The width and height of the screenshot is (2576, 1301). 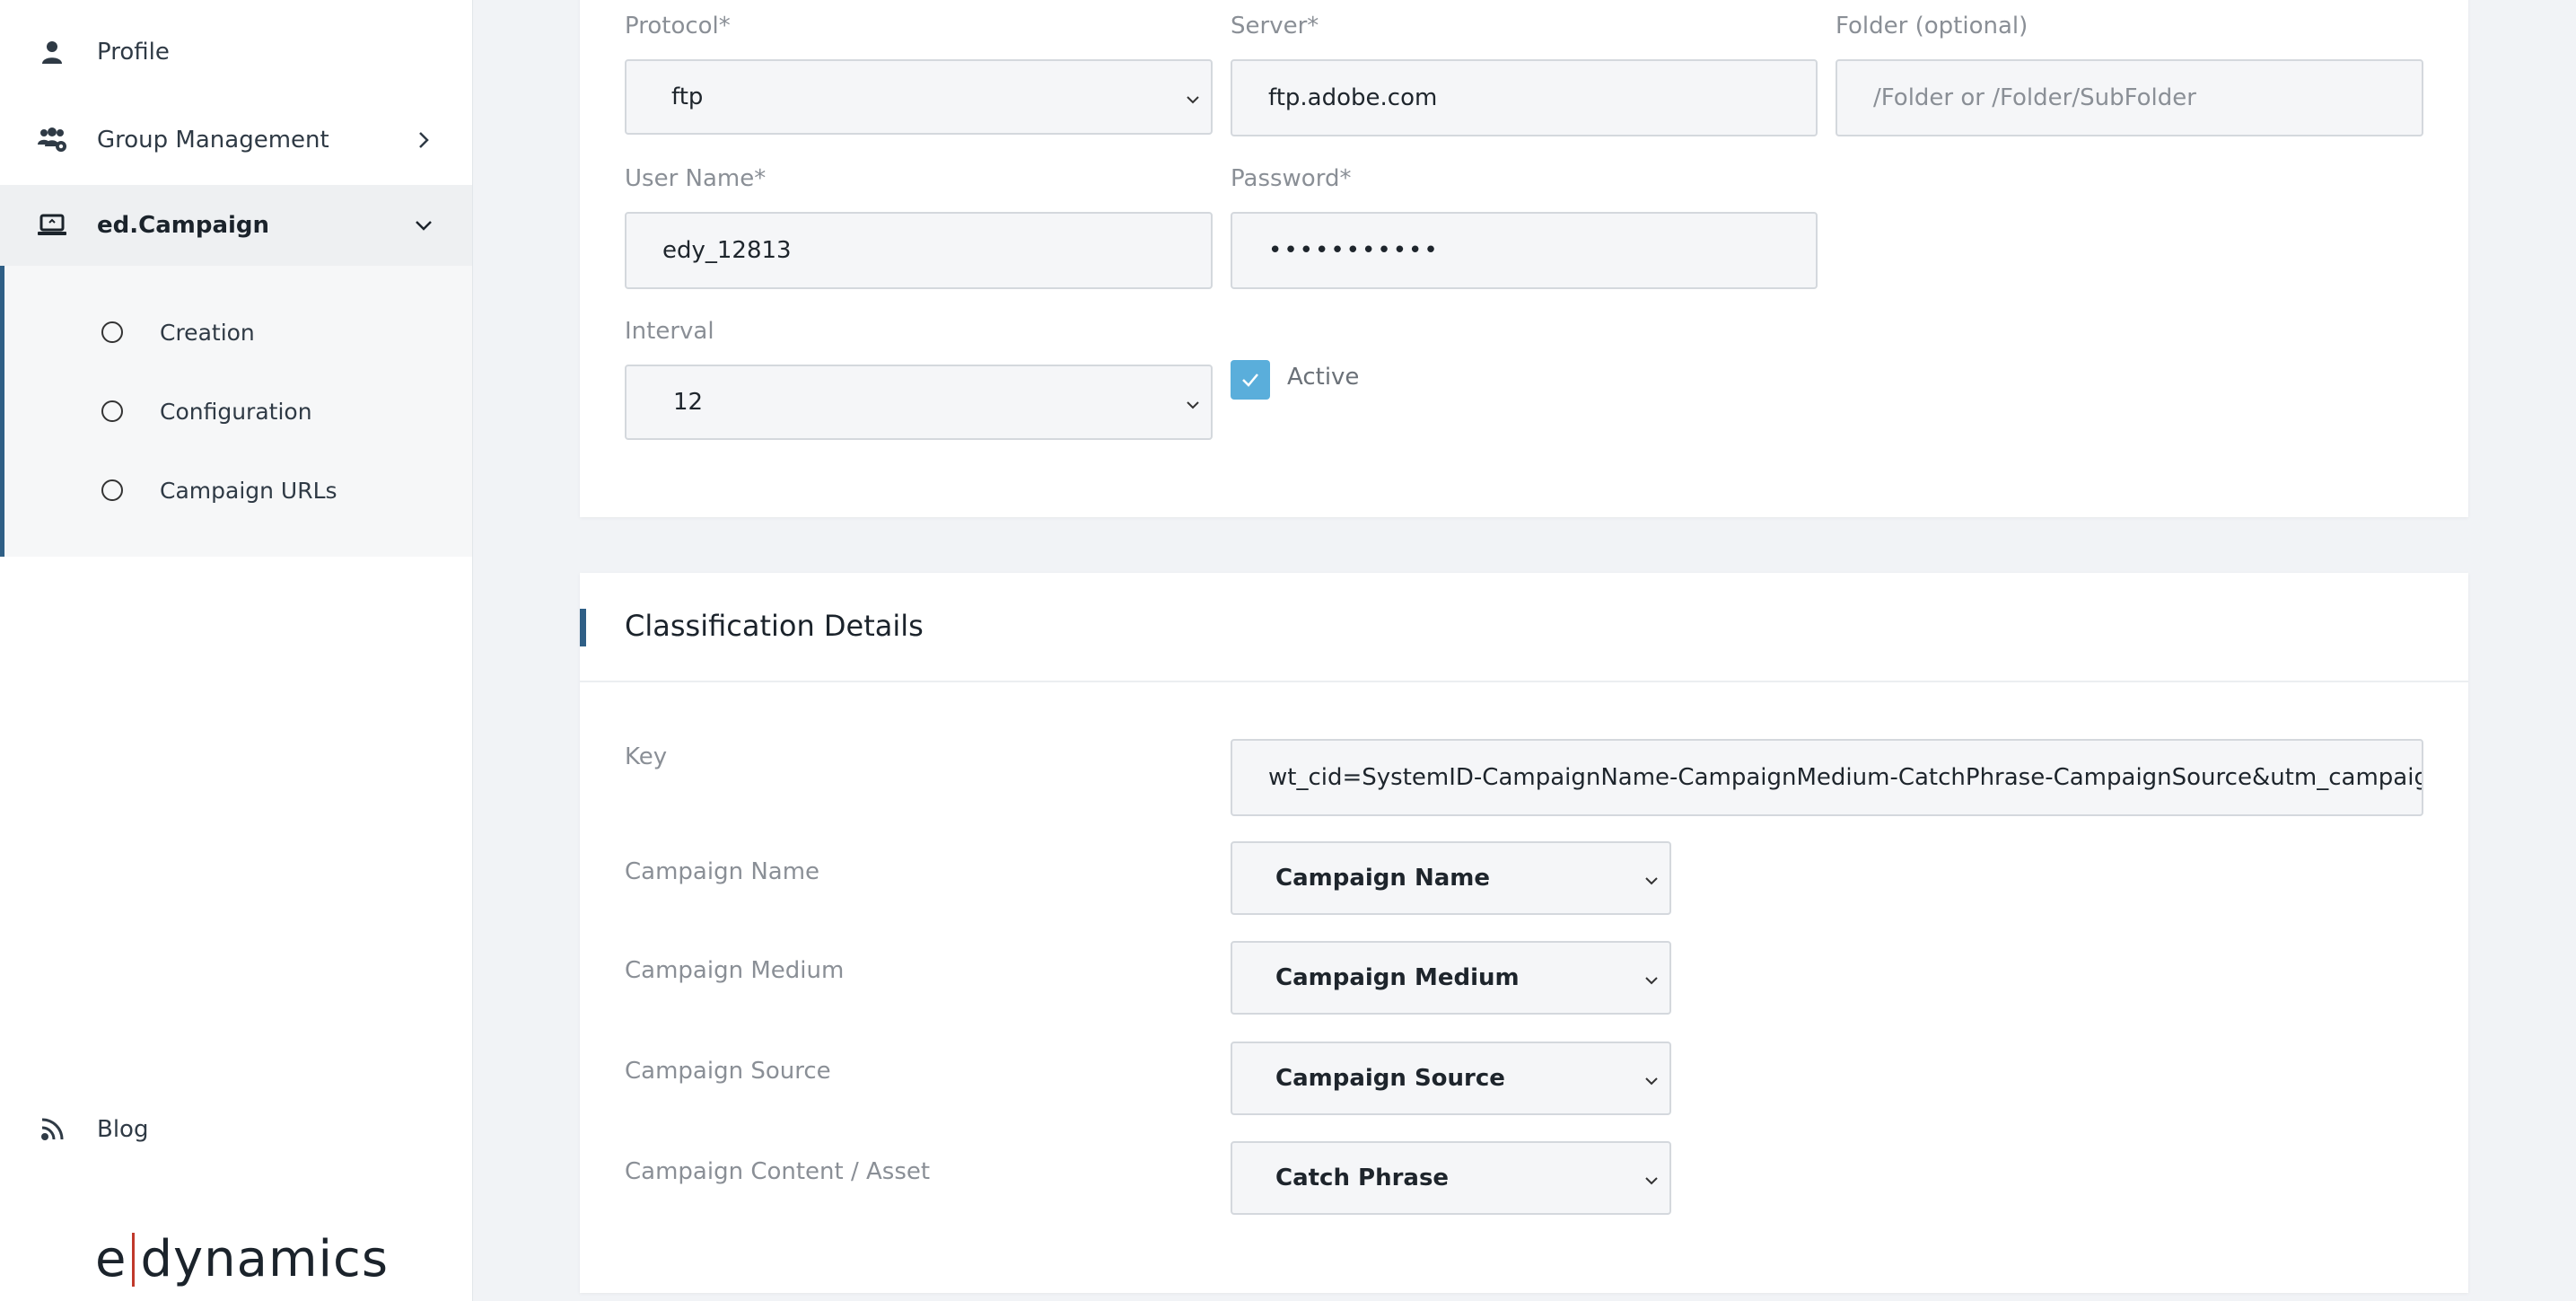 I want to click on sidebar-item-blog: Blog, so click(x=236, y=1130).